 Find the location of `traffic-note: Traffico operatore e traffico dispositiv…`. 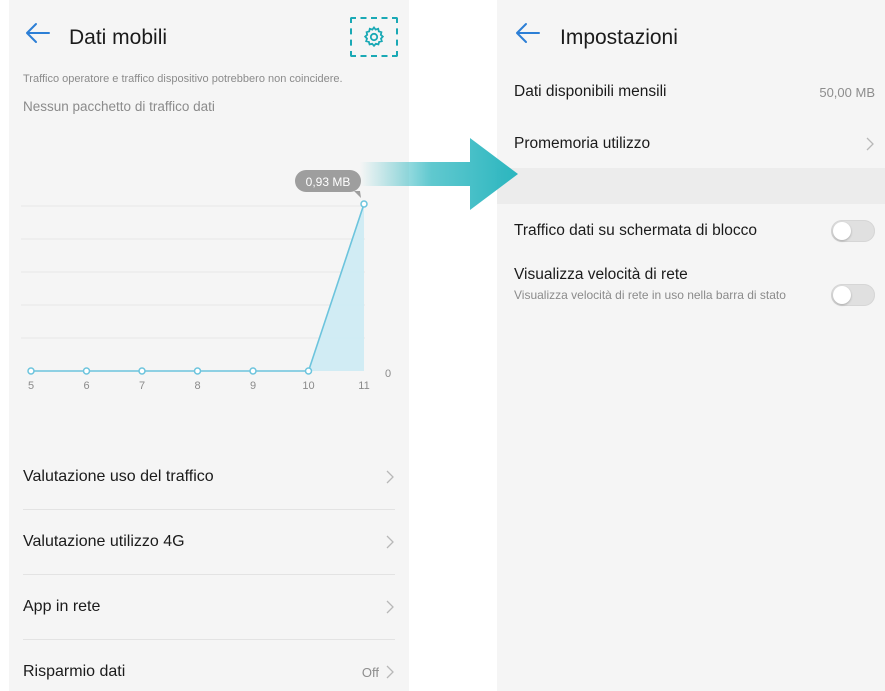

traffic-note: Traffico operatore e traffico dispositiv… is located at coordinates (183, 79).